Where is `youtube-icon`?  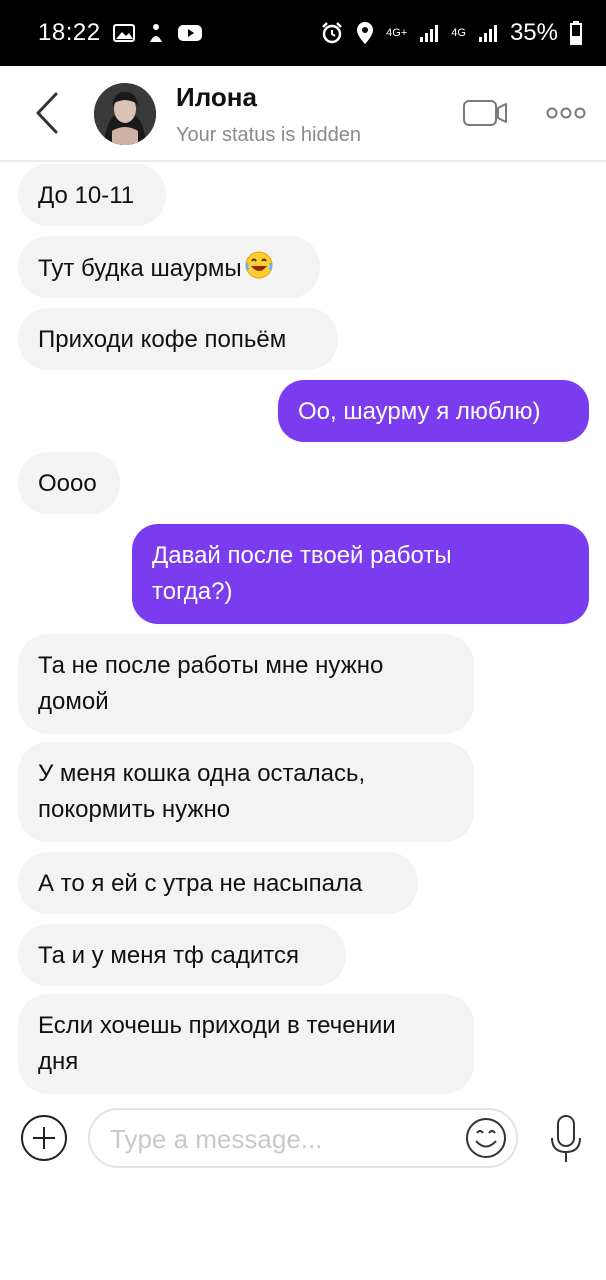
youtube-icon is located at coordinates (190, 33).